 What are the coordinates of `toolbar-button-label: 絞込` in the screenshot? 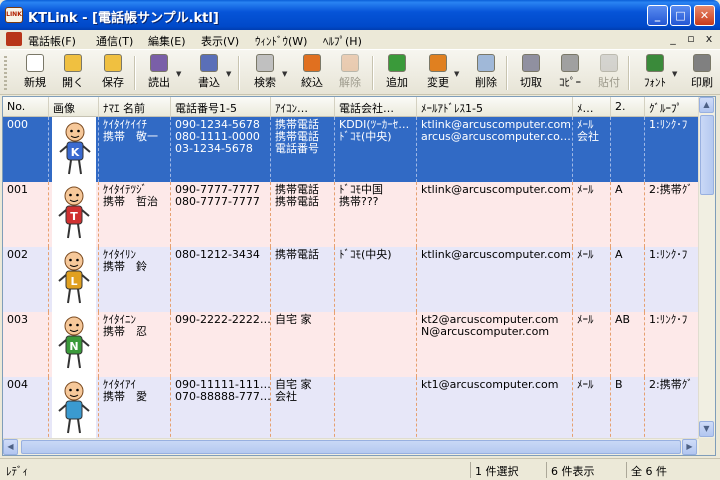 It's located at (312, 82).